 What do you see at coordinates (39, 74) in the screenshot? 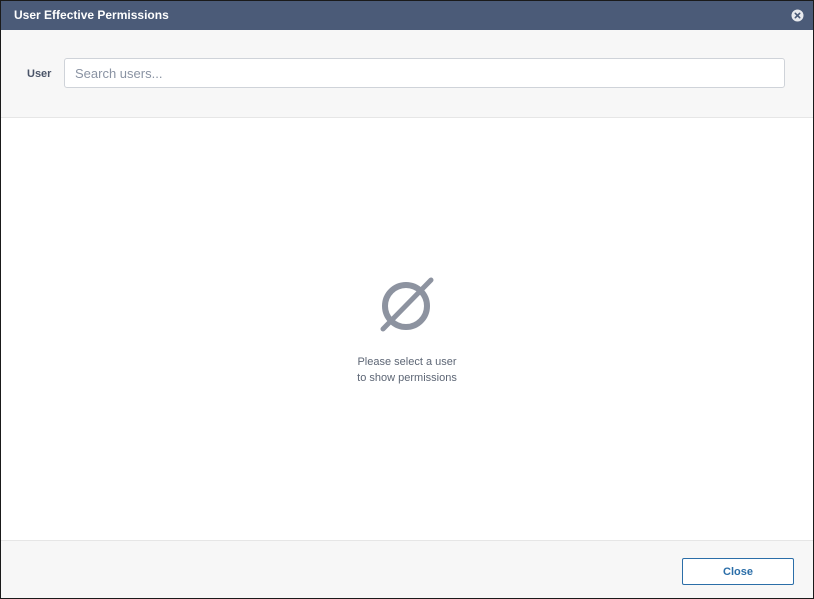
I see `user-label: User` at bounding box center [39, 74].